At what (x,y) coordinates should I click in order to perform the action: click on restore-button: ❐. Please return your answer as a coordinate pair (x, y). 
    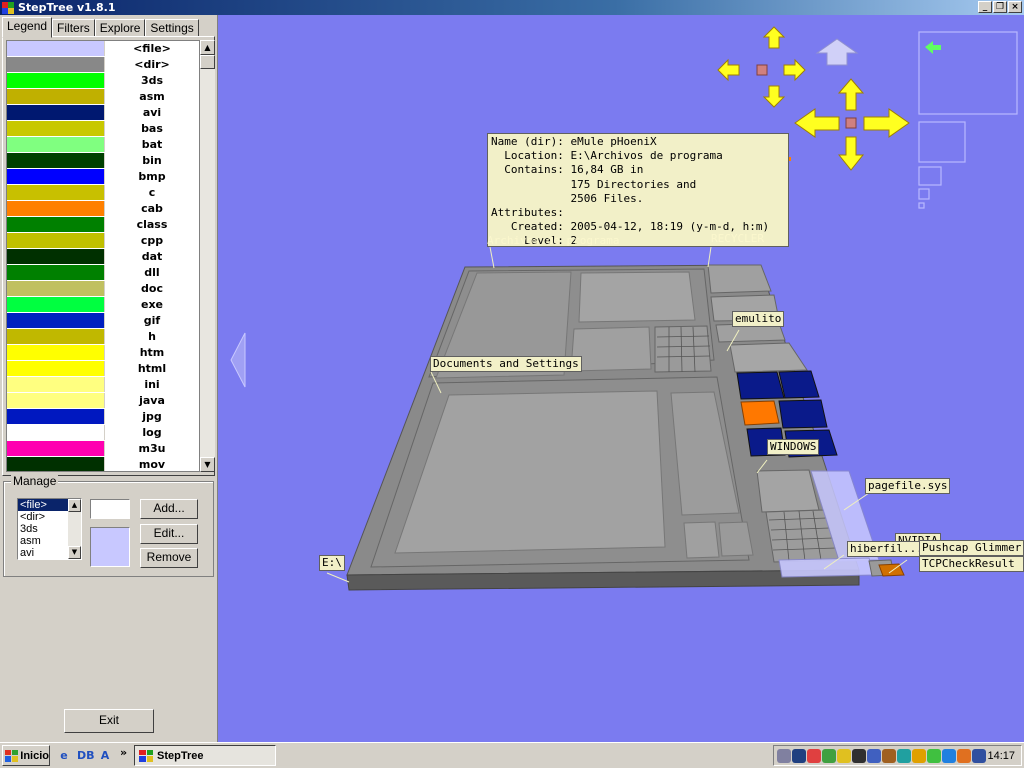
    Looking at the image, I should click on (1000, 7).